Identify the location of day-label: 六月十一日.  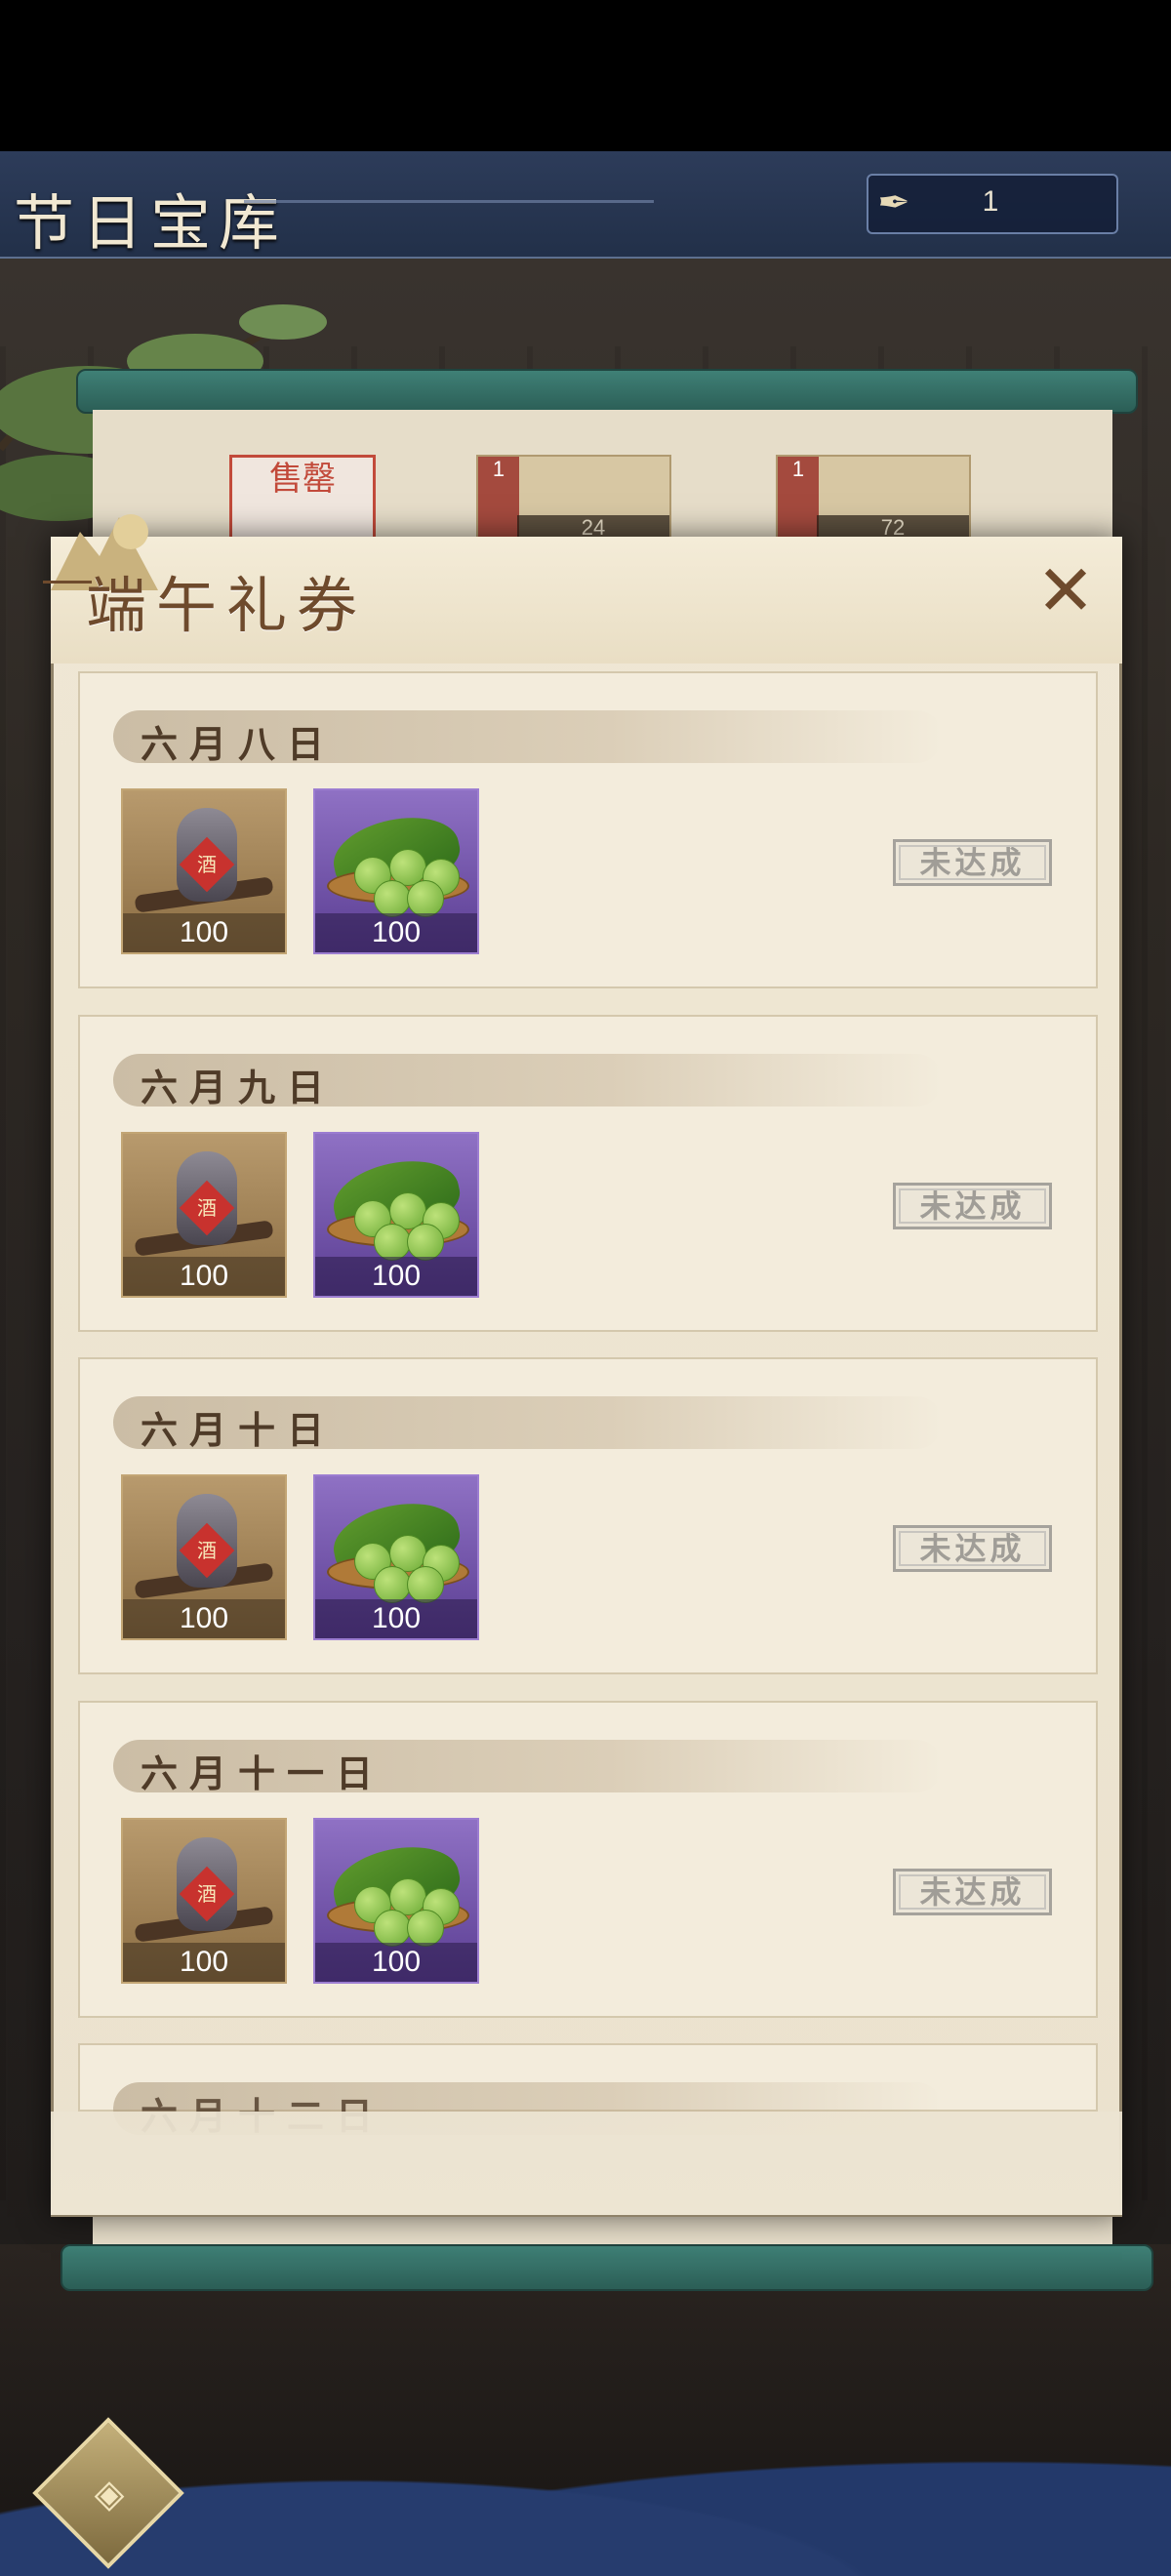
(263, 1773).